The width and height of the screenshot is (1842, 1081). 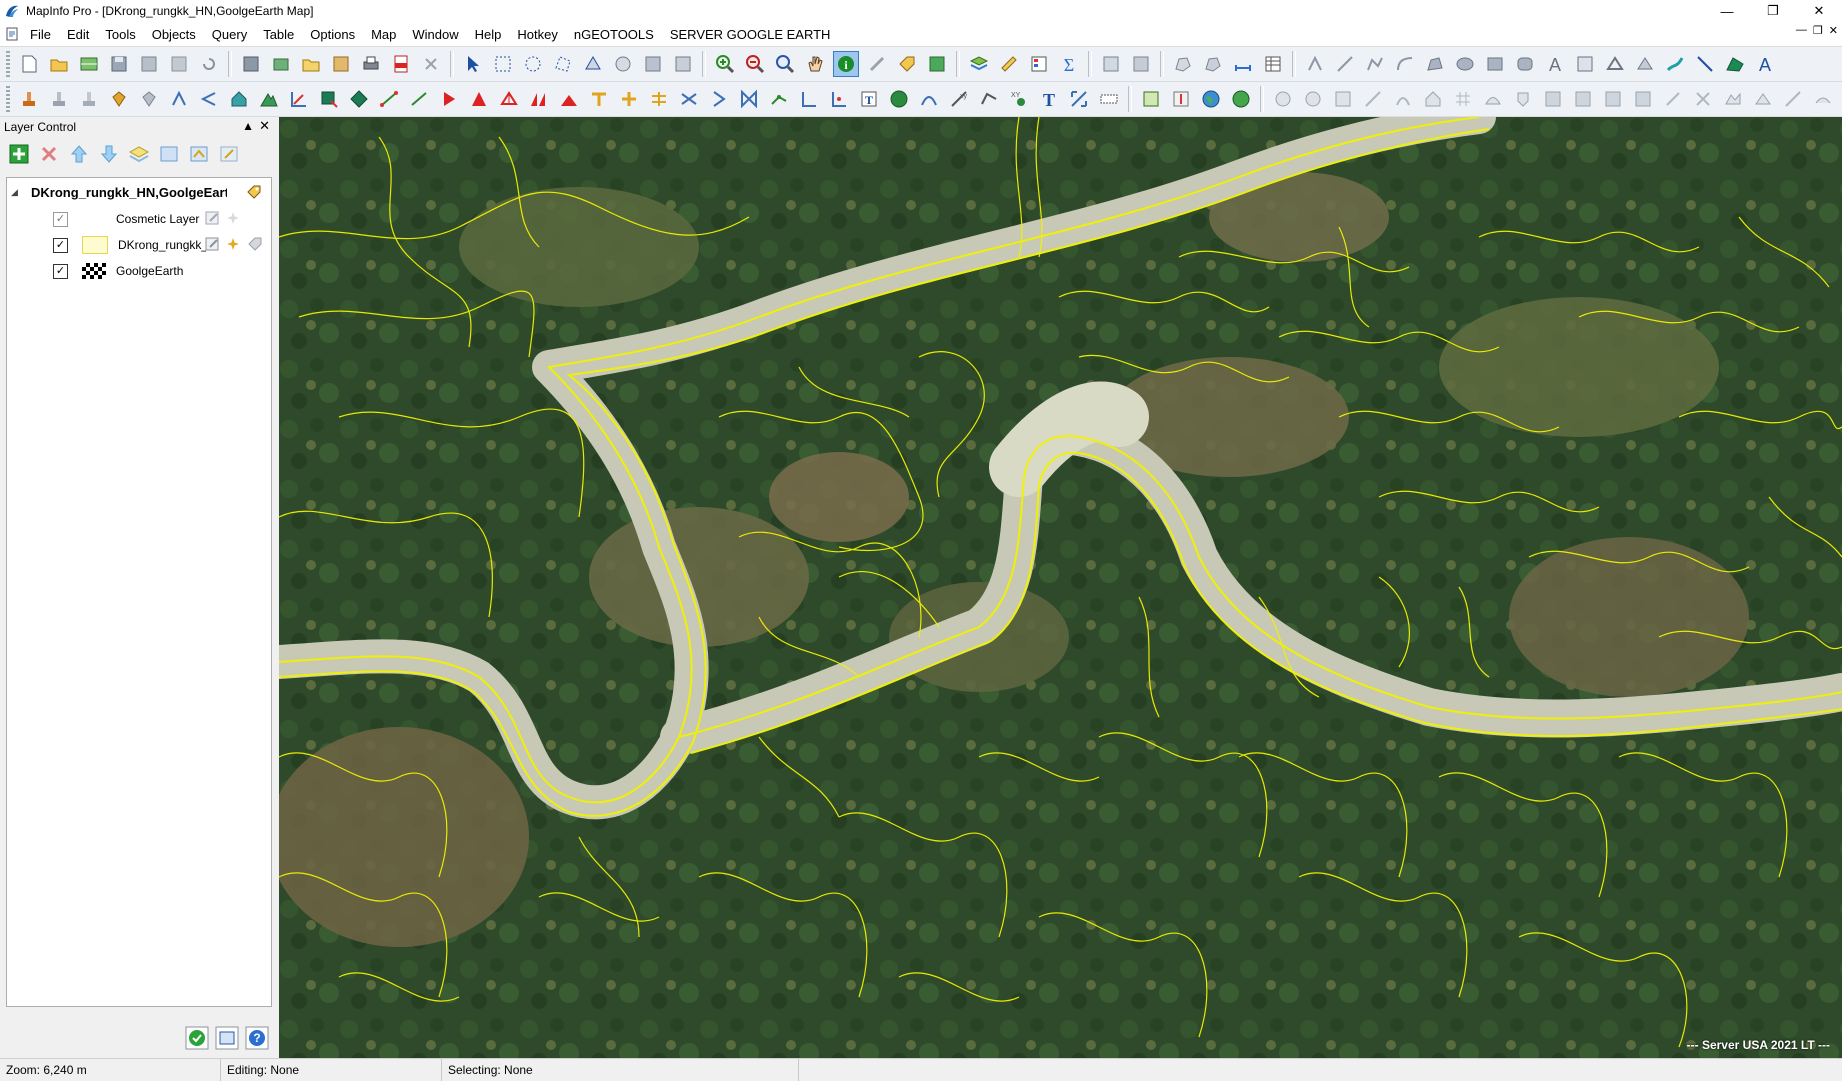 What do you see at coordinates (1615, 64) in the screenshot?
I see `add-node-icon` at bounding box center [1615, 64].